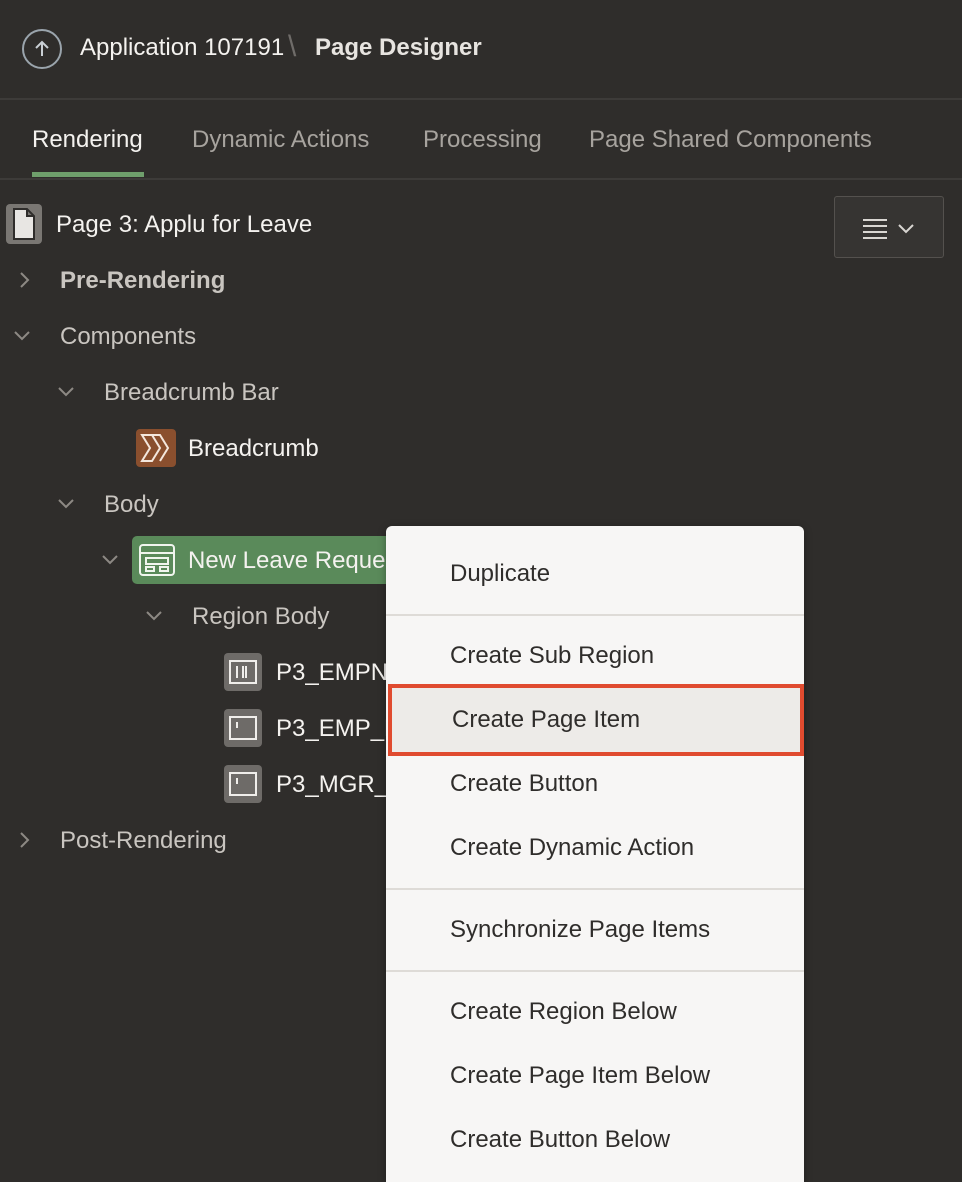 Image resolution: width=962 pixels, height=1182 pixels. Describe the element at coordinates (88, 174) in the screenshot. I see `active-tab-indicator` at that location.